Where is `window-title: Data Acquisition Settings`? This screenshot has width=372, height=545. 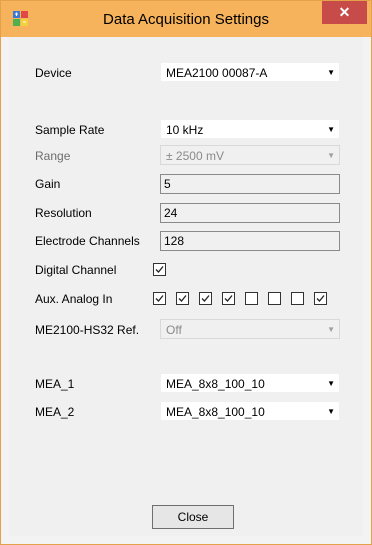 window-title: Data Acquisition Settings is located at coordinates (186, 19).